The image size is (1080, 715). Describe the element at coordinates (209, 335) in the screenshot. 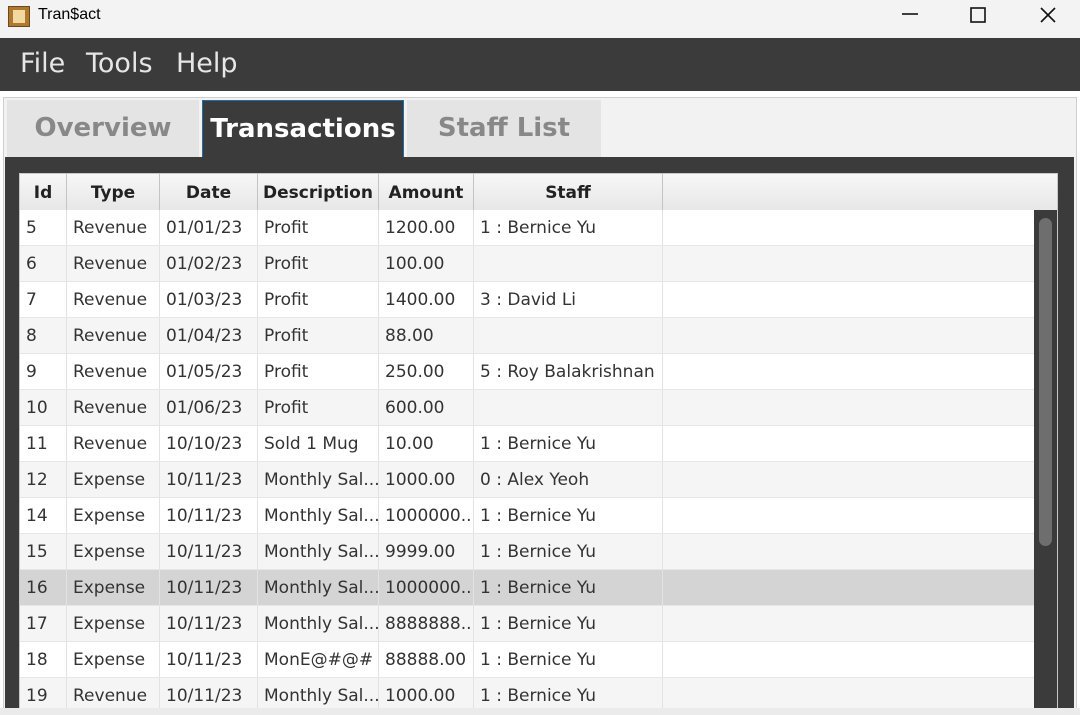

I see `cell-date: 01/04/23` at that location.